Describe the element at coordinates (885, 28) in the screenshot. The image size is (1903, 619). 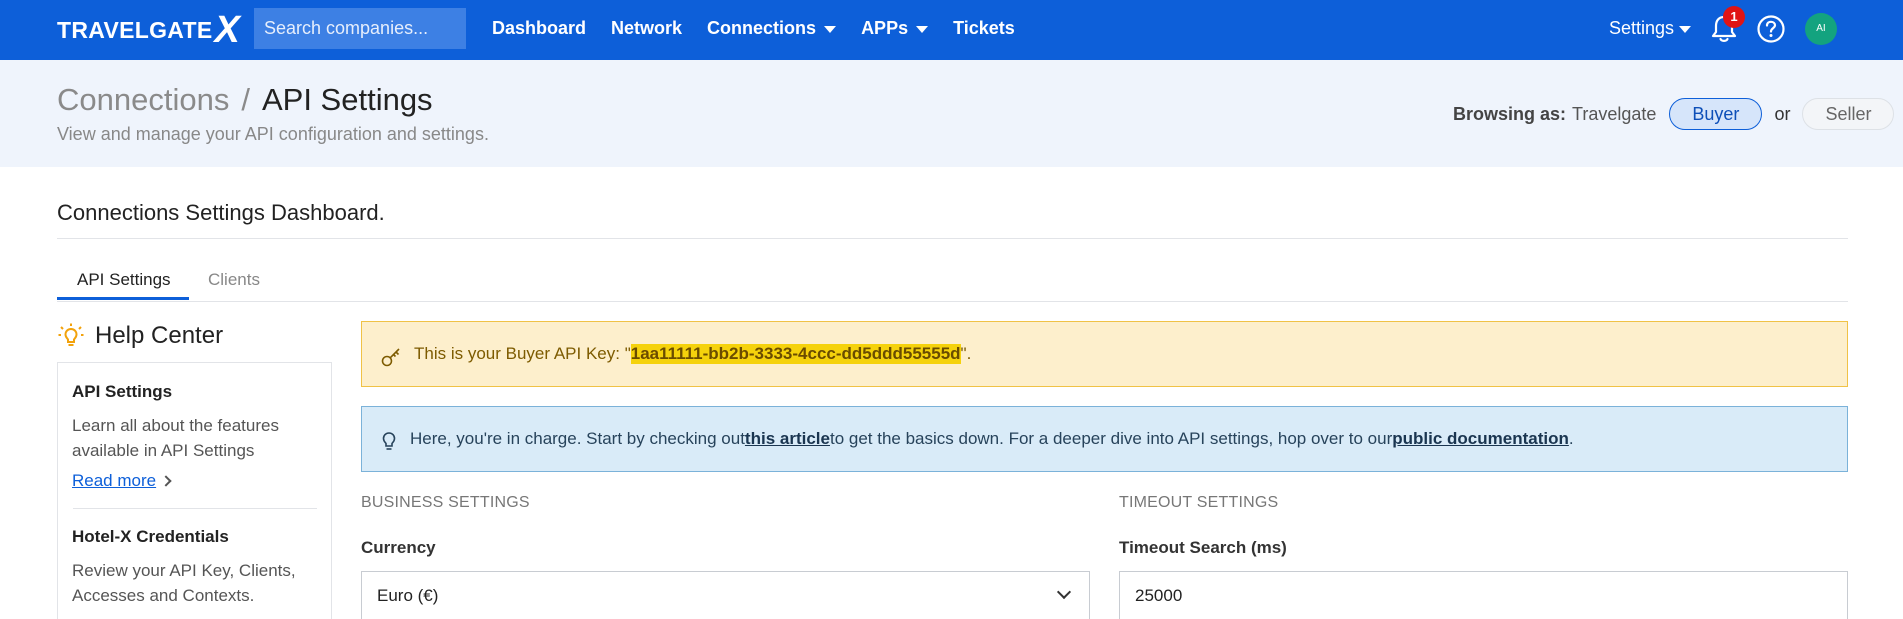
I see `nav-apps-label: APPs` at that location.